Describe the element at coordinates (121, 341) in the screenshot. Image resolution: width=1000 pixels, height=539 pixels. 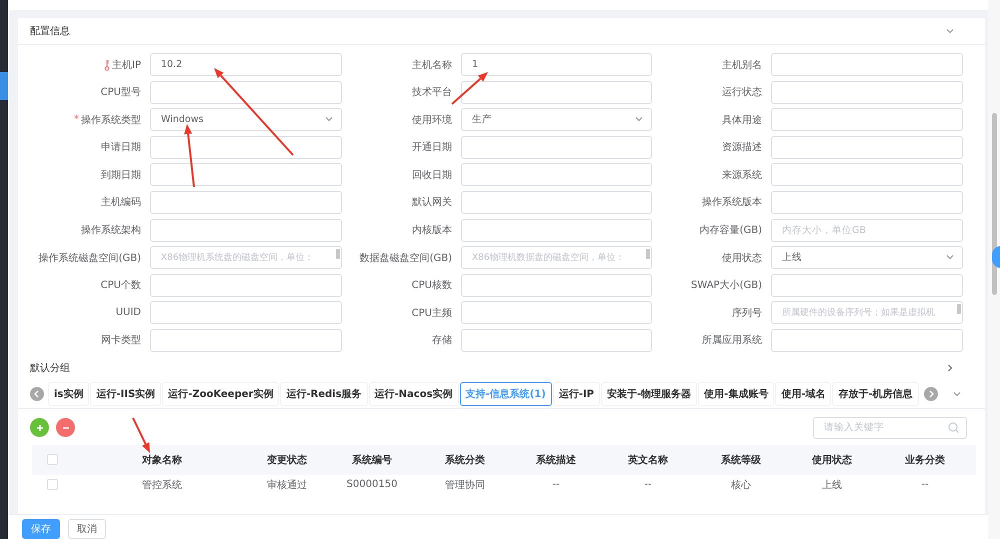
I see `field-label: 网卡类型` at that location.